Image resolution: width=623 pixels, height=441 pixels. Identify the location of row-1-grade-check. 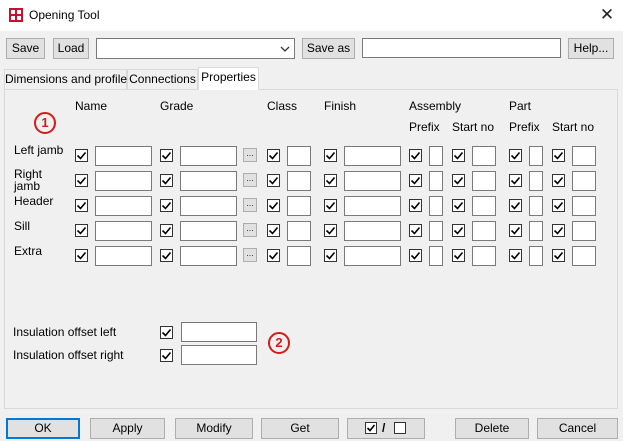
(166, 180).